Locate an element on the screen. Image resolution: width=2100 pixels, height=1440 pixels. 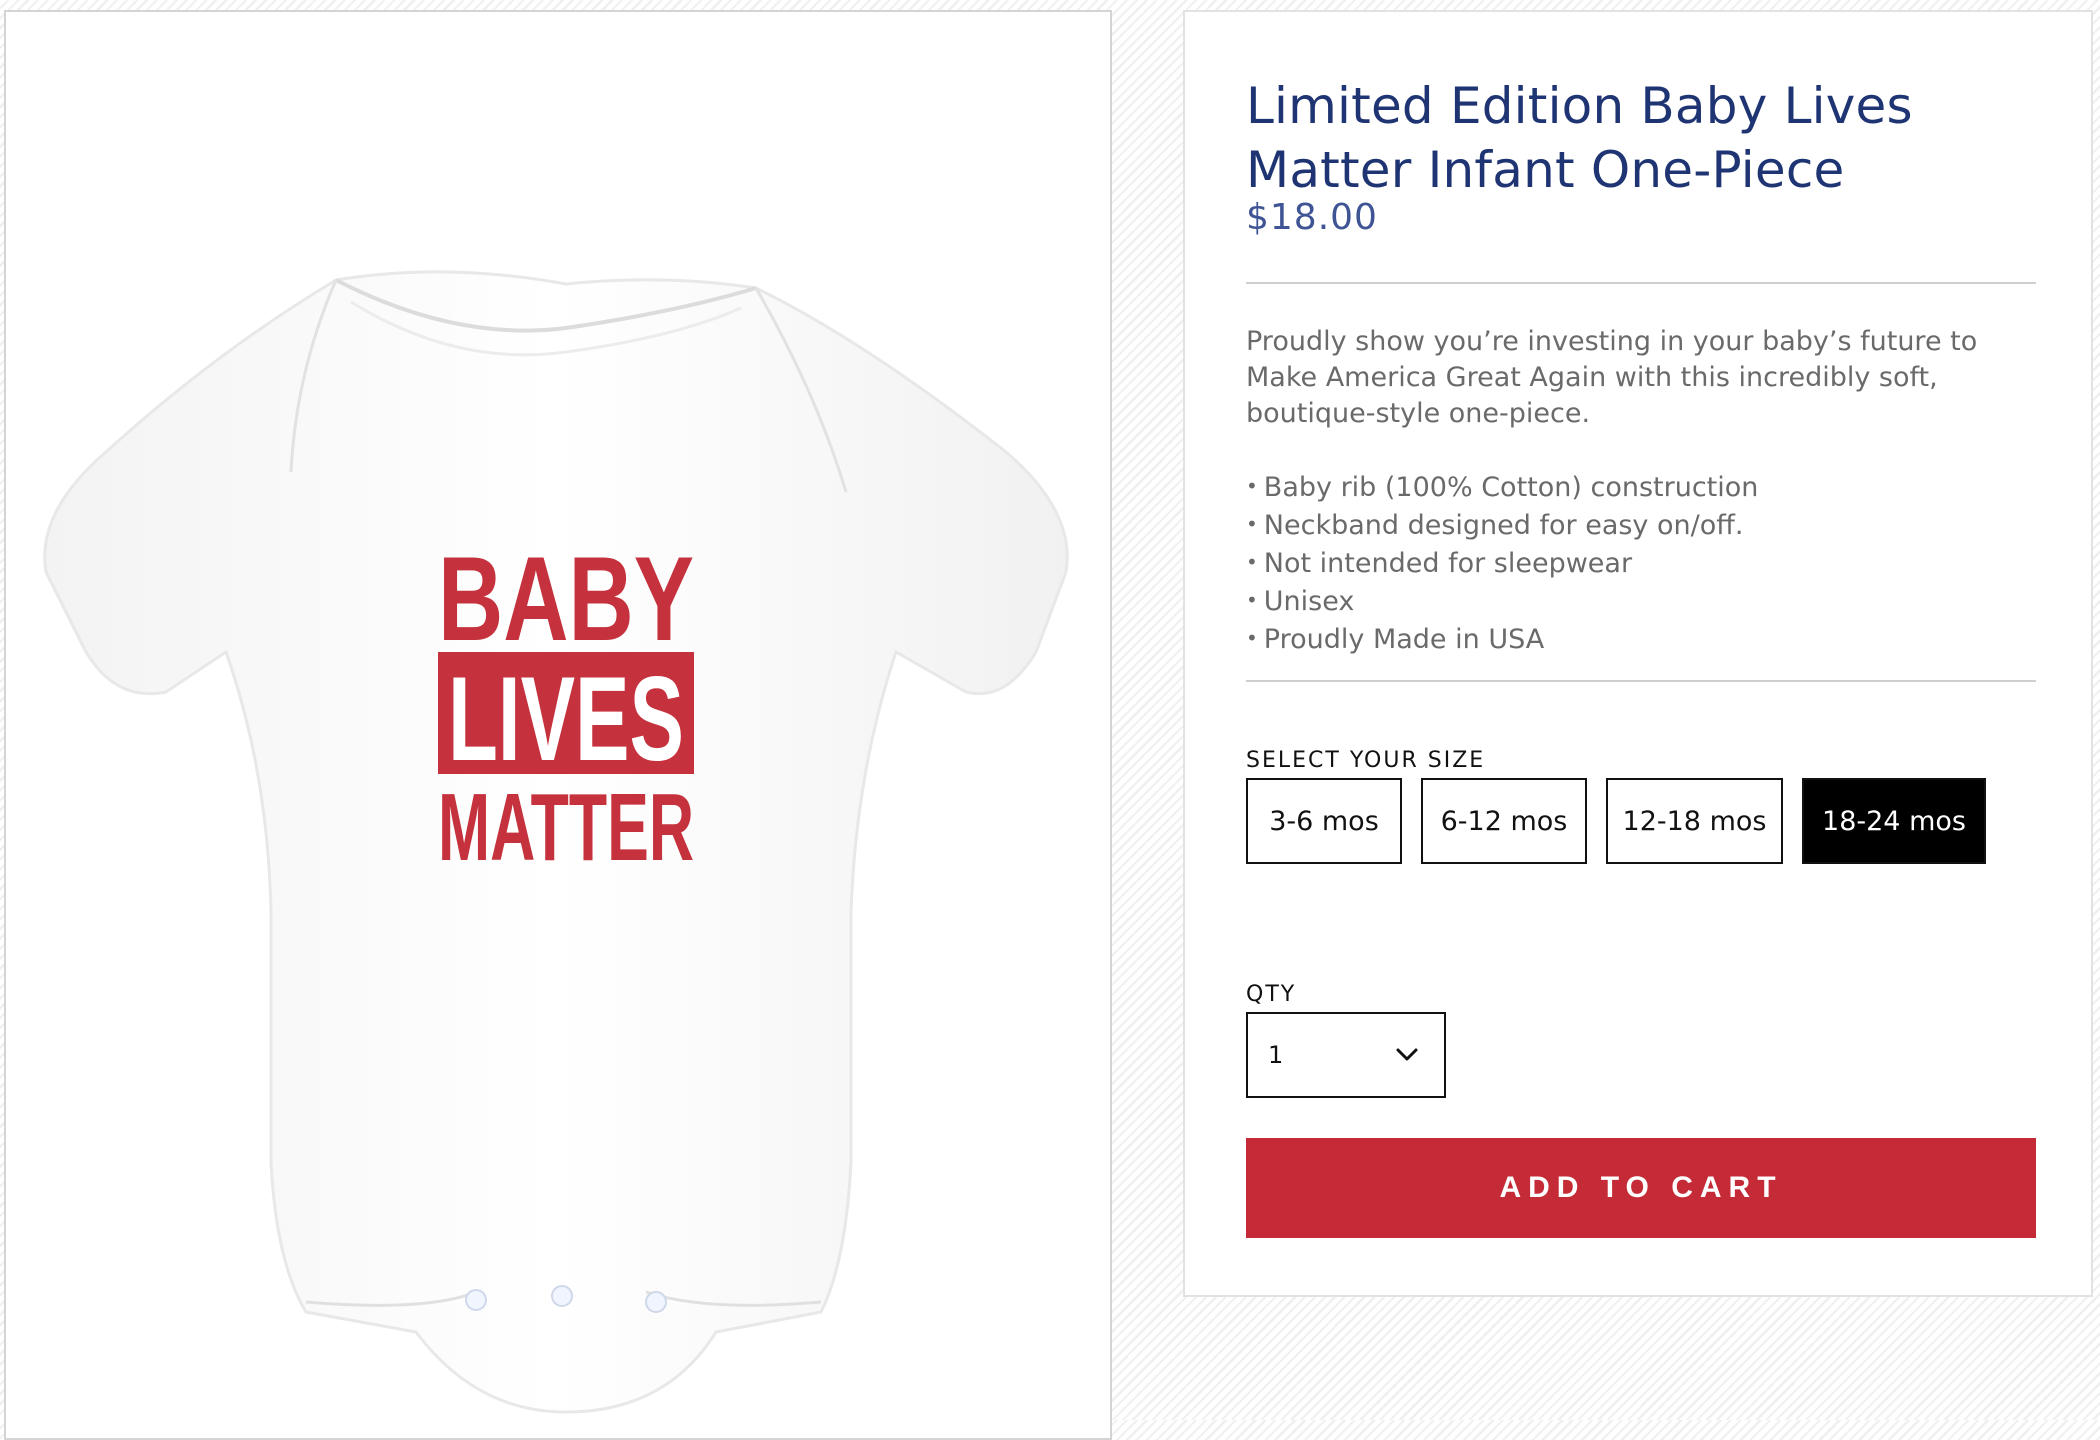
feature-item: Proudly Made in USA is located at coordinates (1646, 639).